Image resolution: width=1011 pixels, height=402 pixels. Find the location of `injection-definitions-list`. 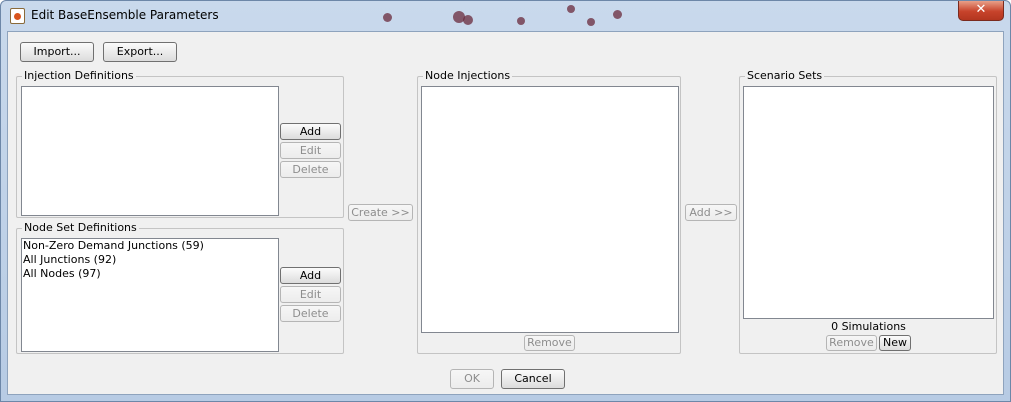

injection-definitions-list is located at coordinates (150, 151).